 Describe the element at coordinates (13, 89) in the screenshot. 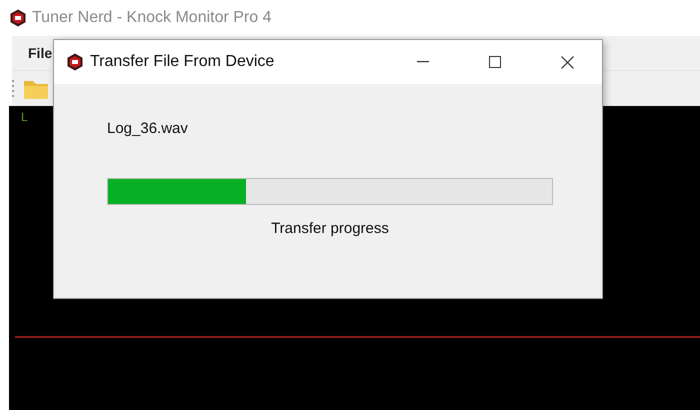

I see `grip-icon` at that location.